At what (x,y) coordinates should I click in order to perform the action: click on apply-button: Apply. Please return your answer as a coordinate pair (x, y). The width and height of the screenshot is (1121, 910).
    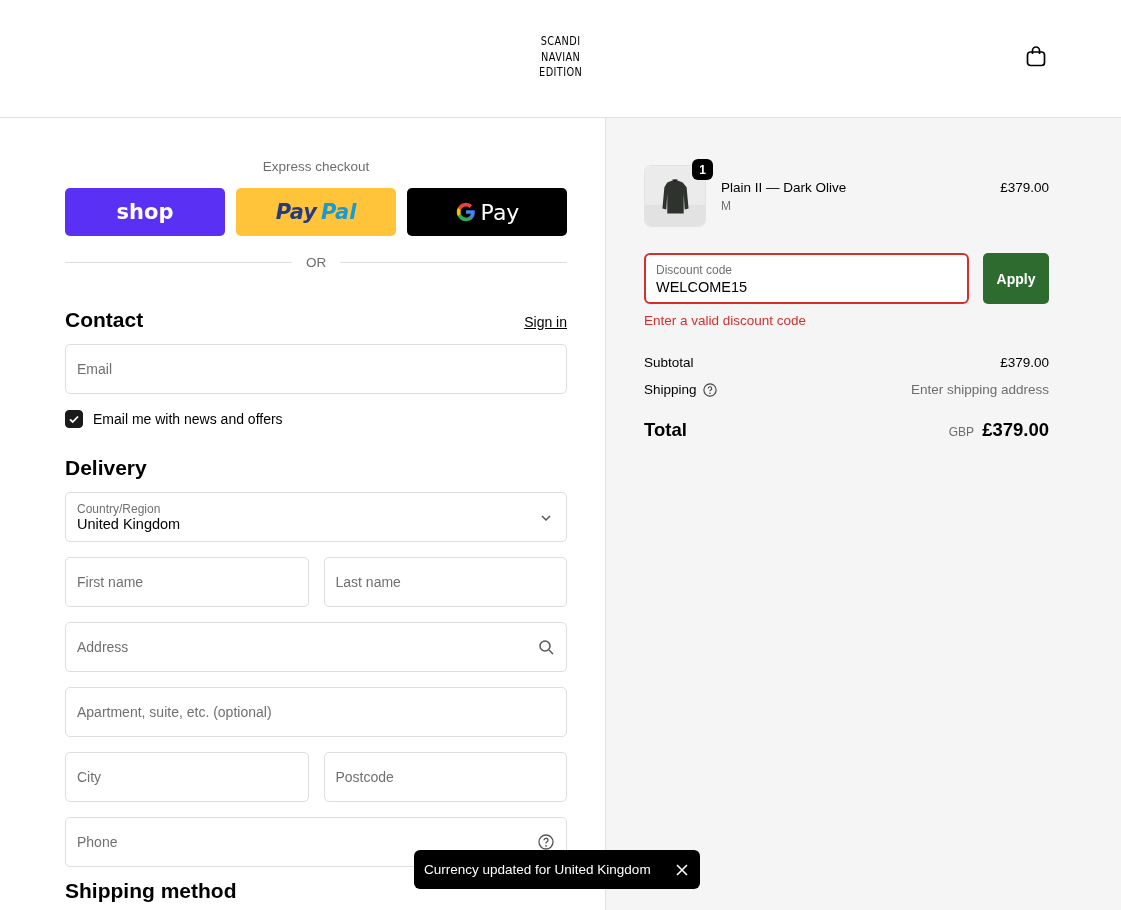
    Looking at the image, I should click on (1016, 278).